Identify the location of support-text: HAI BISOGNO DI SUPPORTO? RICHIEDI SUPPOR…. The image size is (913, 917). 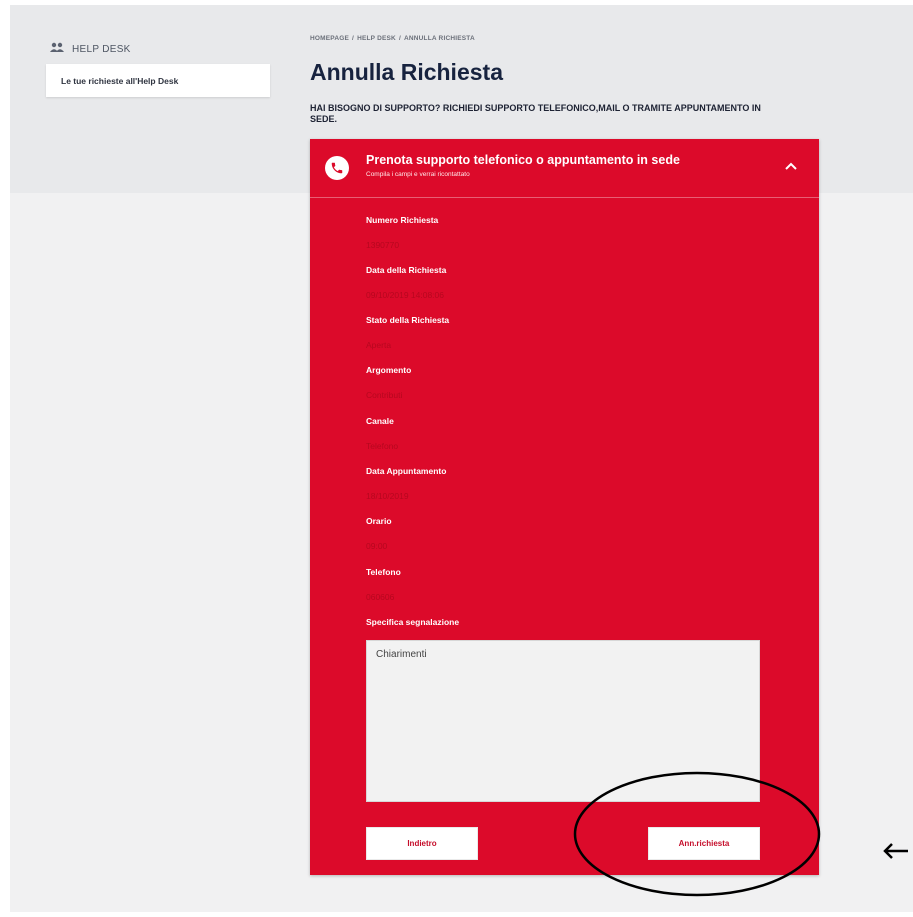
(535, 113).